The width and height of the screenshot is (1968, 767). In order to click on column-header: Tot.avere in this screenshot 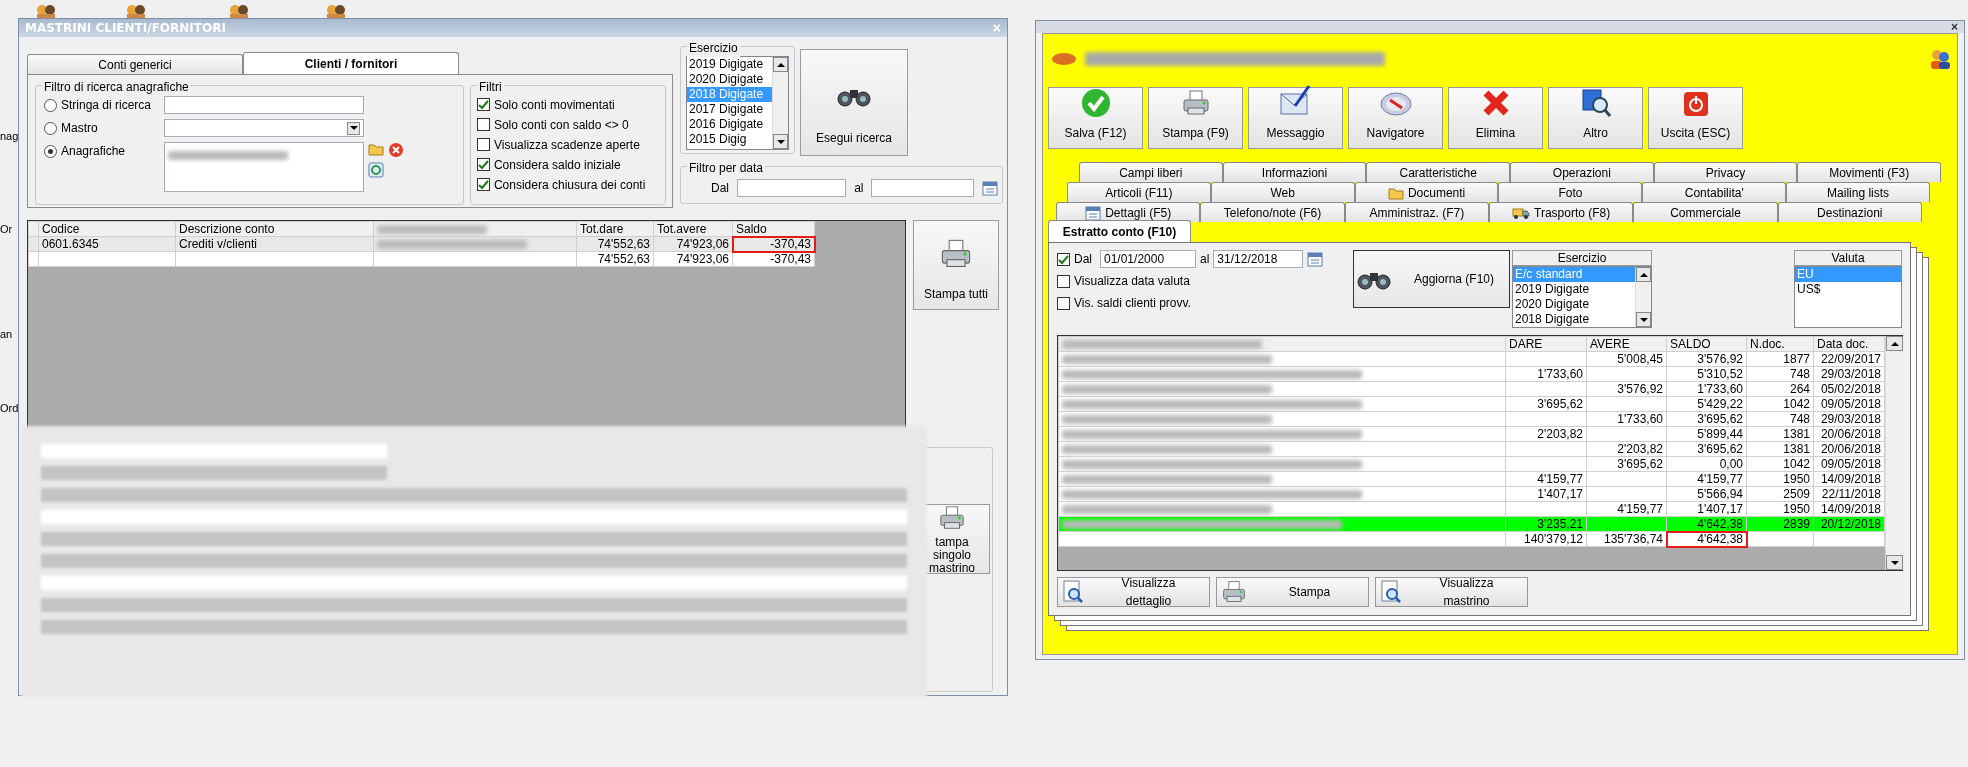, I will do `click(693, 229)`.